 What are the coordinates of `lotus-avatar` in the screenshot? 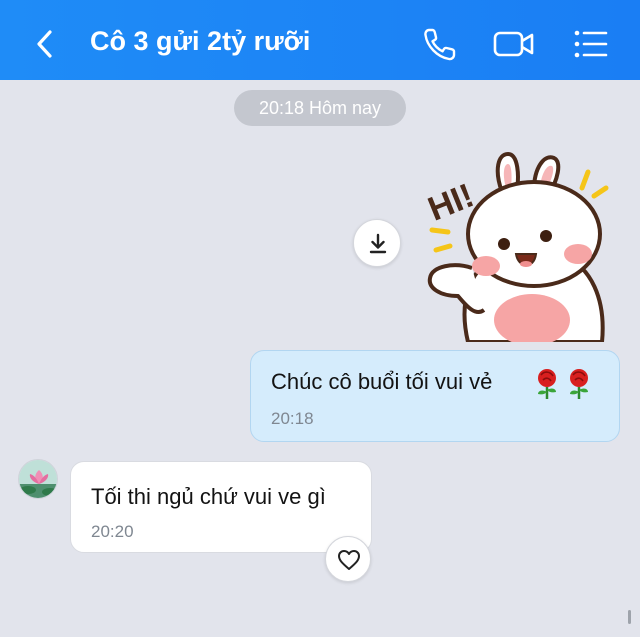 It's located at (38, 479).